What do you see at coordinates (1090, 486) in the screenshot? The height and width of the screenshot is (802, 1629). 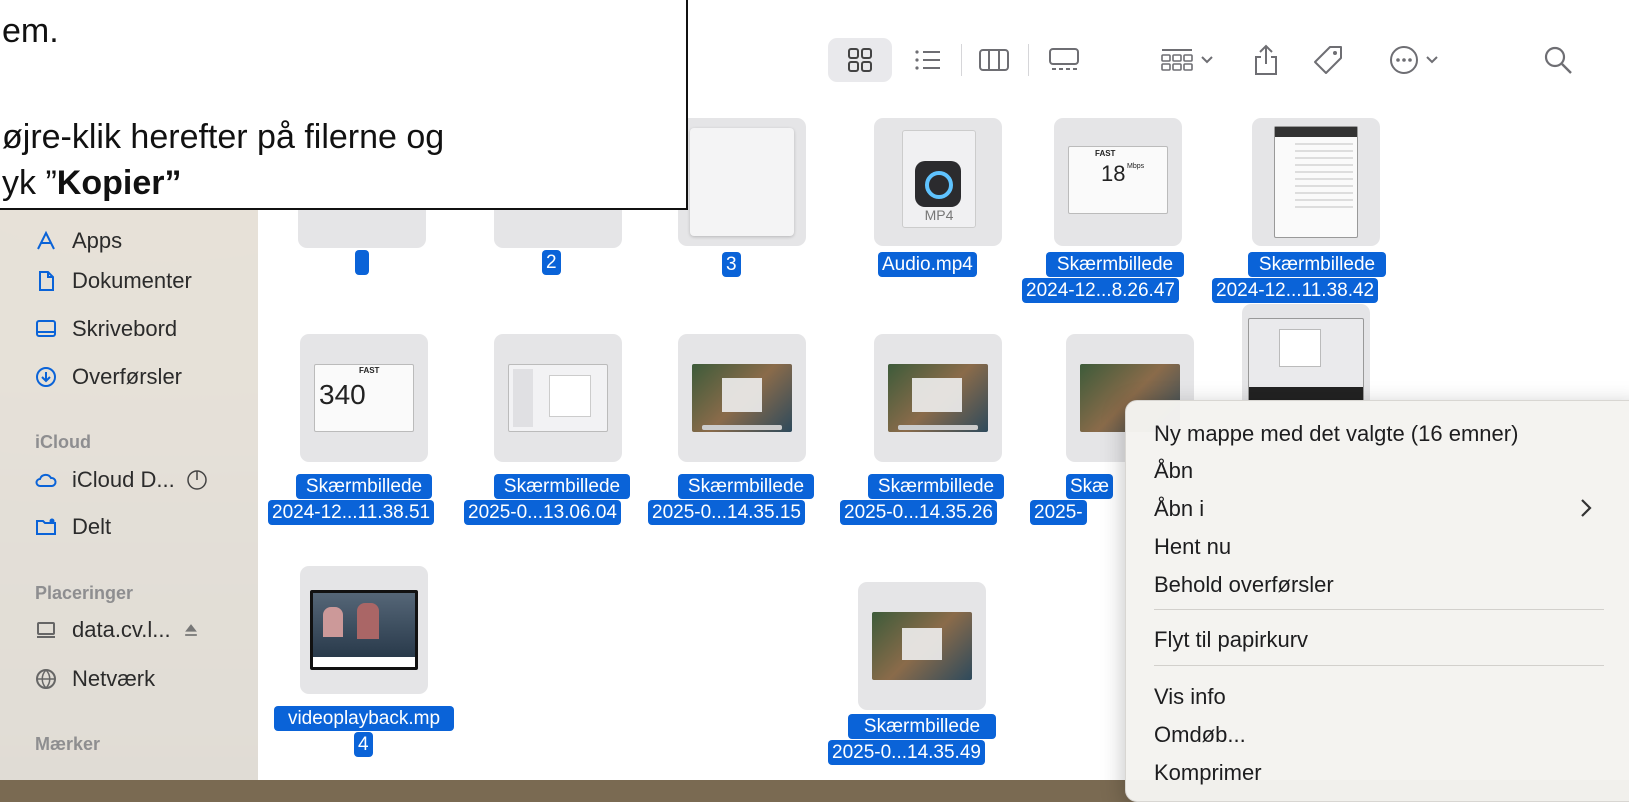 I see `file-name: Skæ` at bounding box center [1090, 486].